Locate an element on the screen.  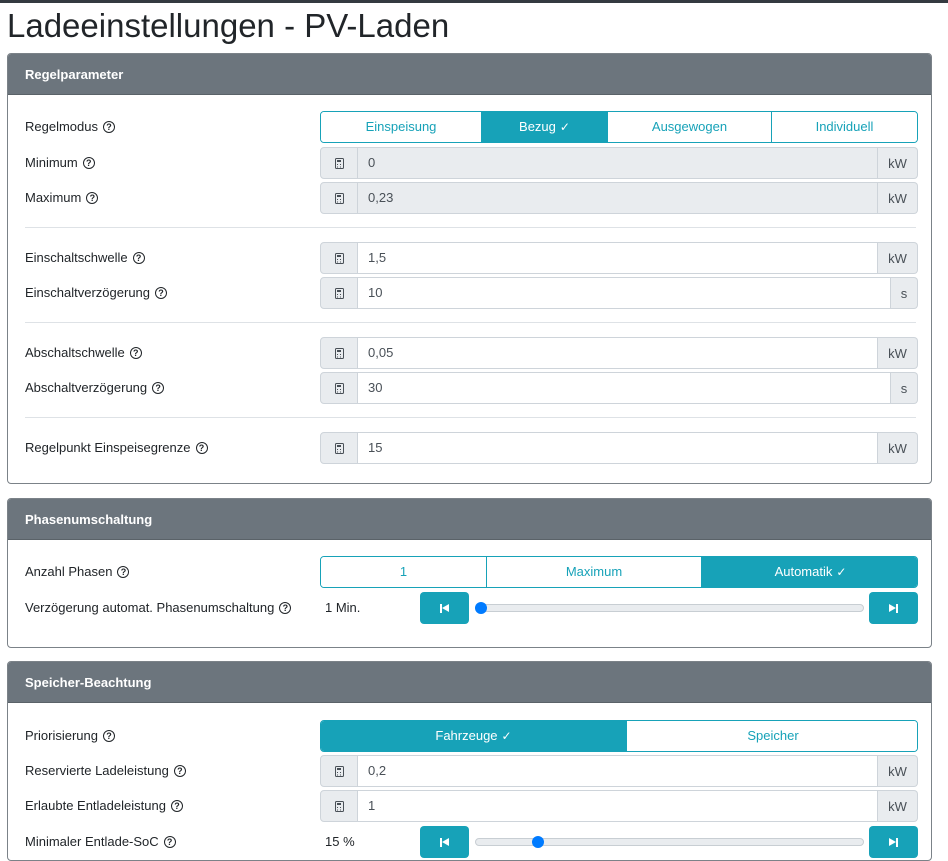
priorisierung-option-fahrzeuge: Fahrzeuge ✓ is located at coordinates (473, 736).